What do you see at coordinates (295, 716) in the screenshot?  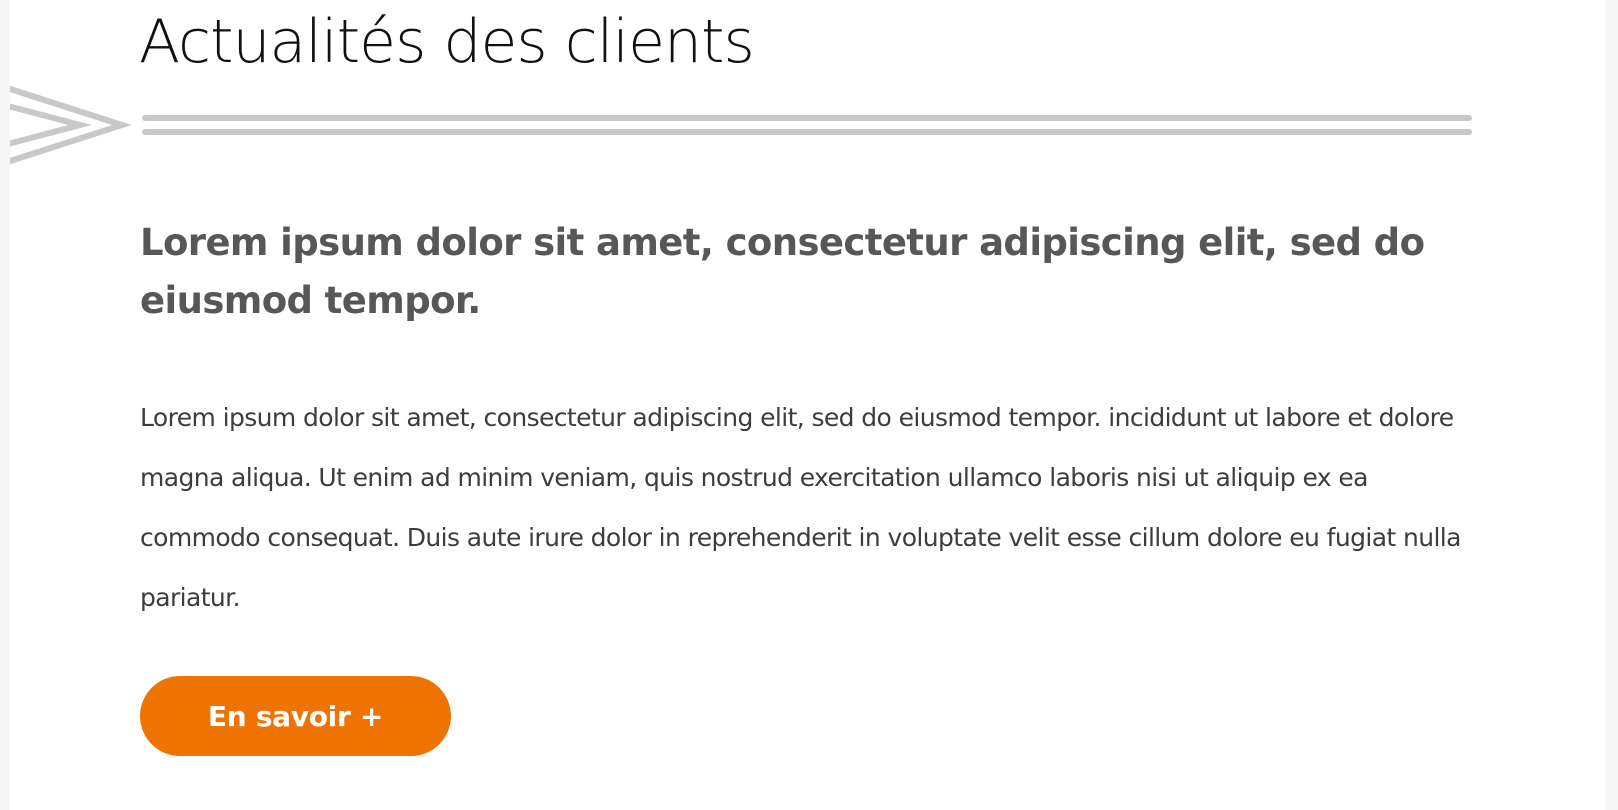 I see `learn-more-button: En savoir +` at bounding box center [295, 716].